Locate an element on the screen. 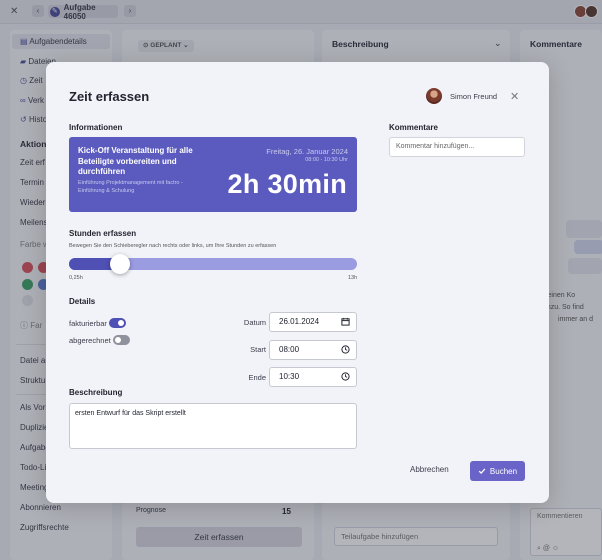  description-input: ersten Entwurf für das Skript erstellt is located at coordinates (213, 426).